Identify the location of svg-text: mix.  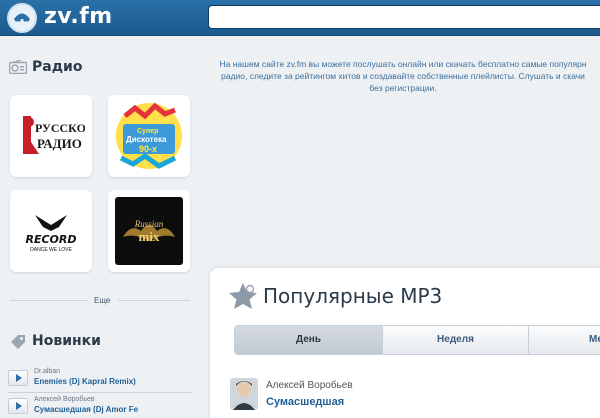
(149, 236).